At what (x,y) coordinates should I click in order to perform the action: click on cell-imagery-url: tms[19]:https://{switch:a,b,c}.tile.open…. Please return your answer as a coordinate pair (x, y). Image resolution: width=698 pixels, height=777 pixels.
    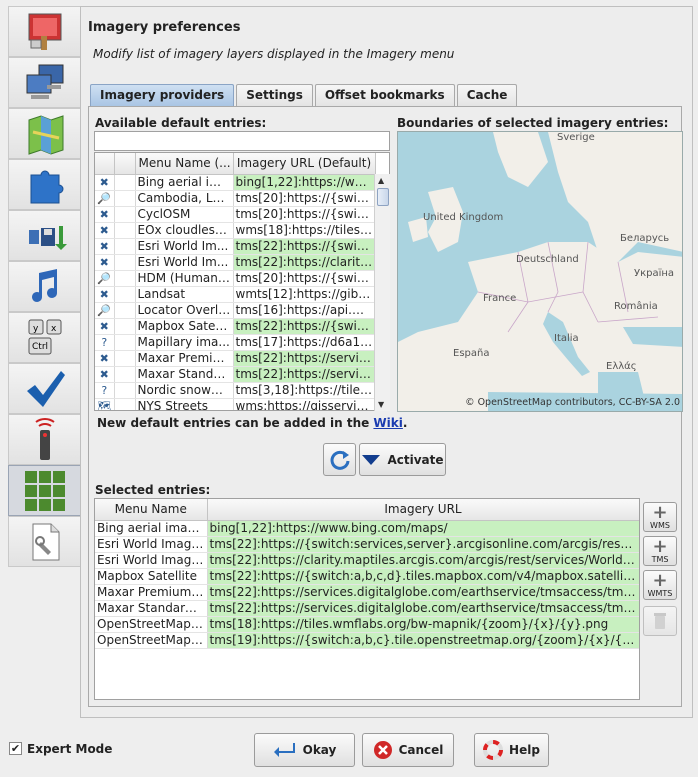
    Looking at the image, I should click on (423, 640).